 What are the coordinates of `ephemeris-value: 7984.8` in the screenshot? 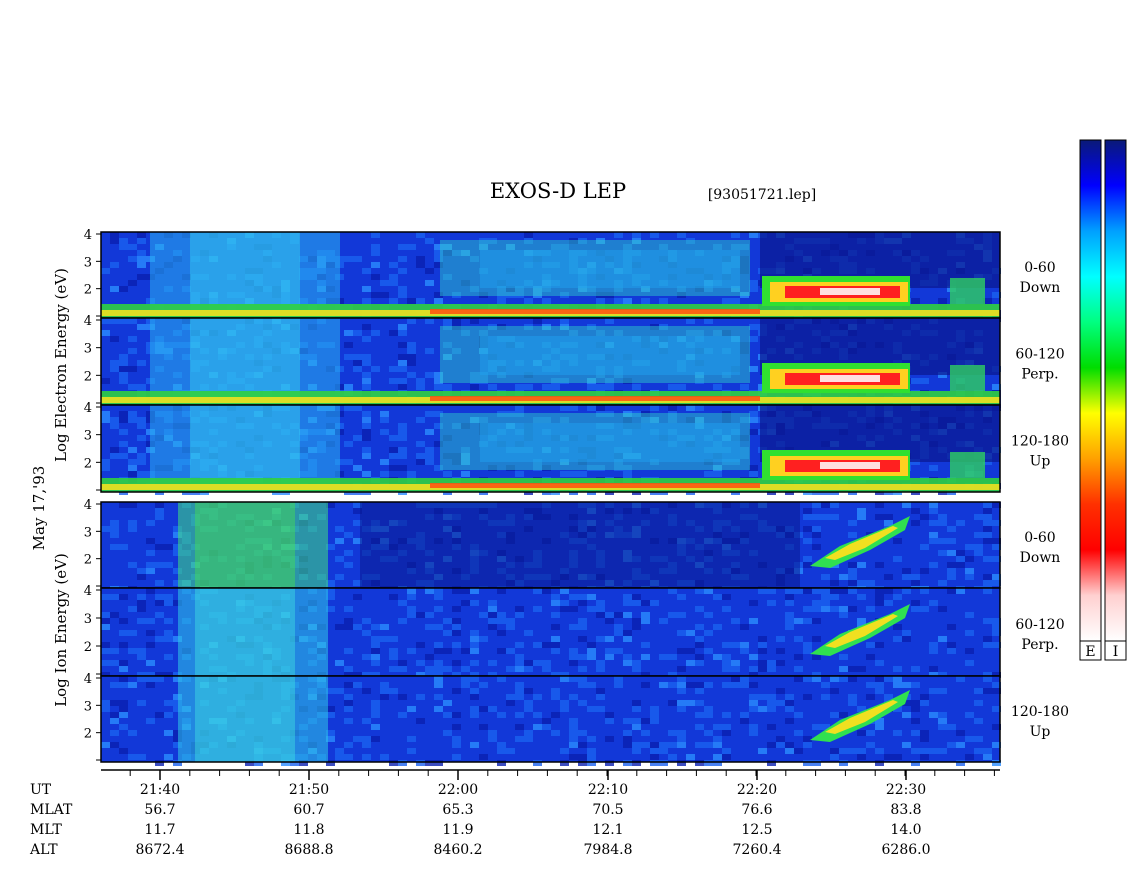 It's located at (608, 850).